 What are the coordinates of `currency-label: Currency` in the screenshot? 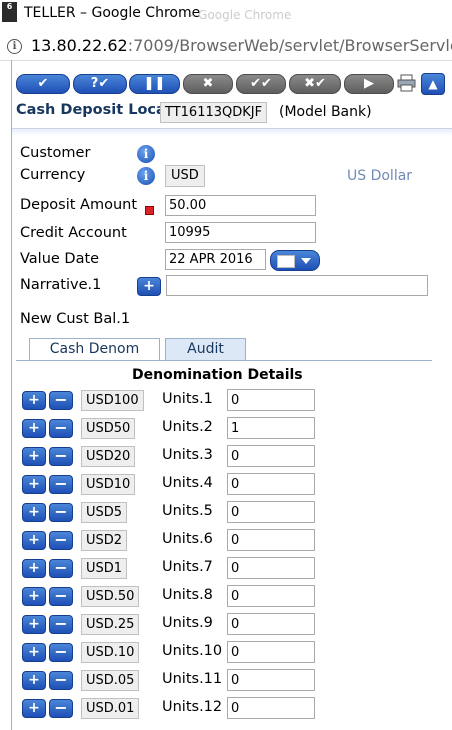 It's located at (53, 175).